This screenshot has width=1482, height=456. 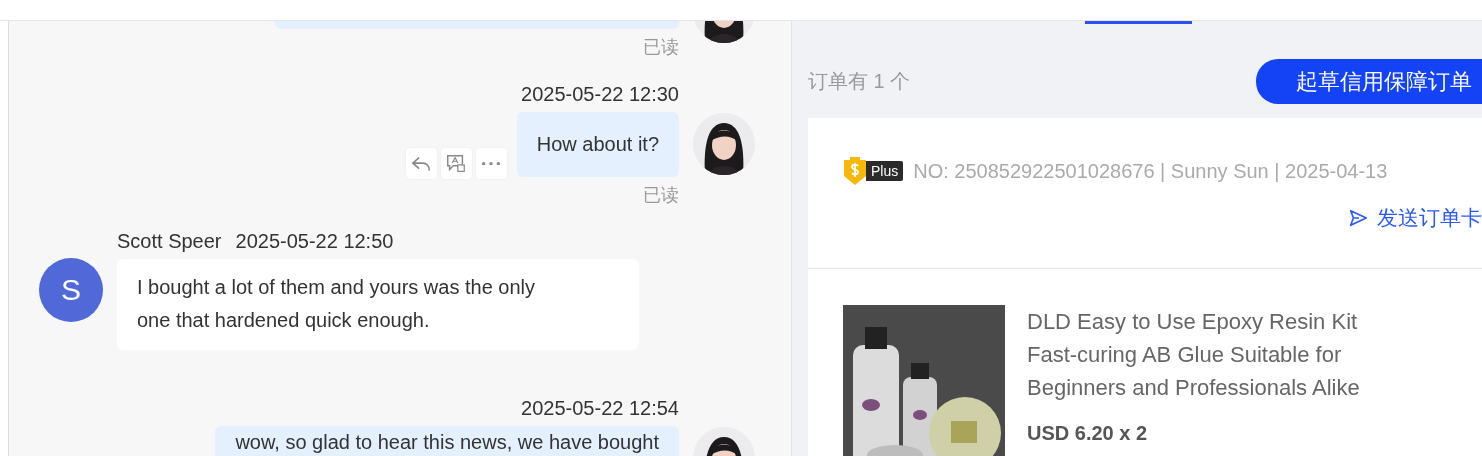 I want to click on order-count: 订单有 1 个, so click(x=859, y=81).